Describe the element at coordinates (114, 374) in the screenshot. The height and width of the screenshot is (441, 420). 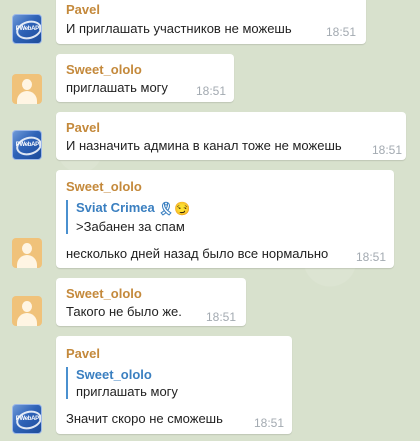
I see `reply-sender-name: Sweet_ololo` at that location.